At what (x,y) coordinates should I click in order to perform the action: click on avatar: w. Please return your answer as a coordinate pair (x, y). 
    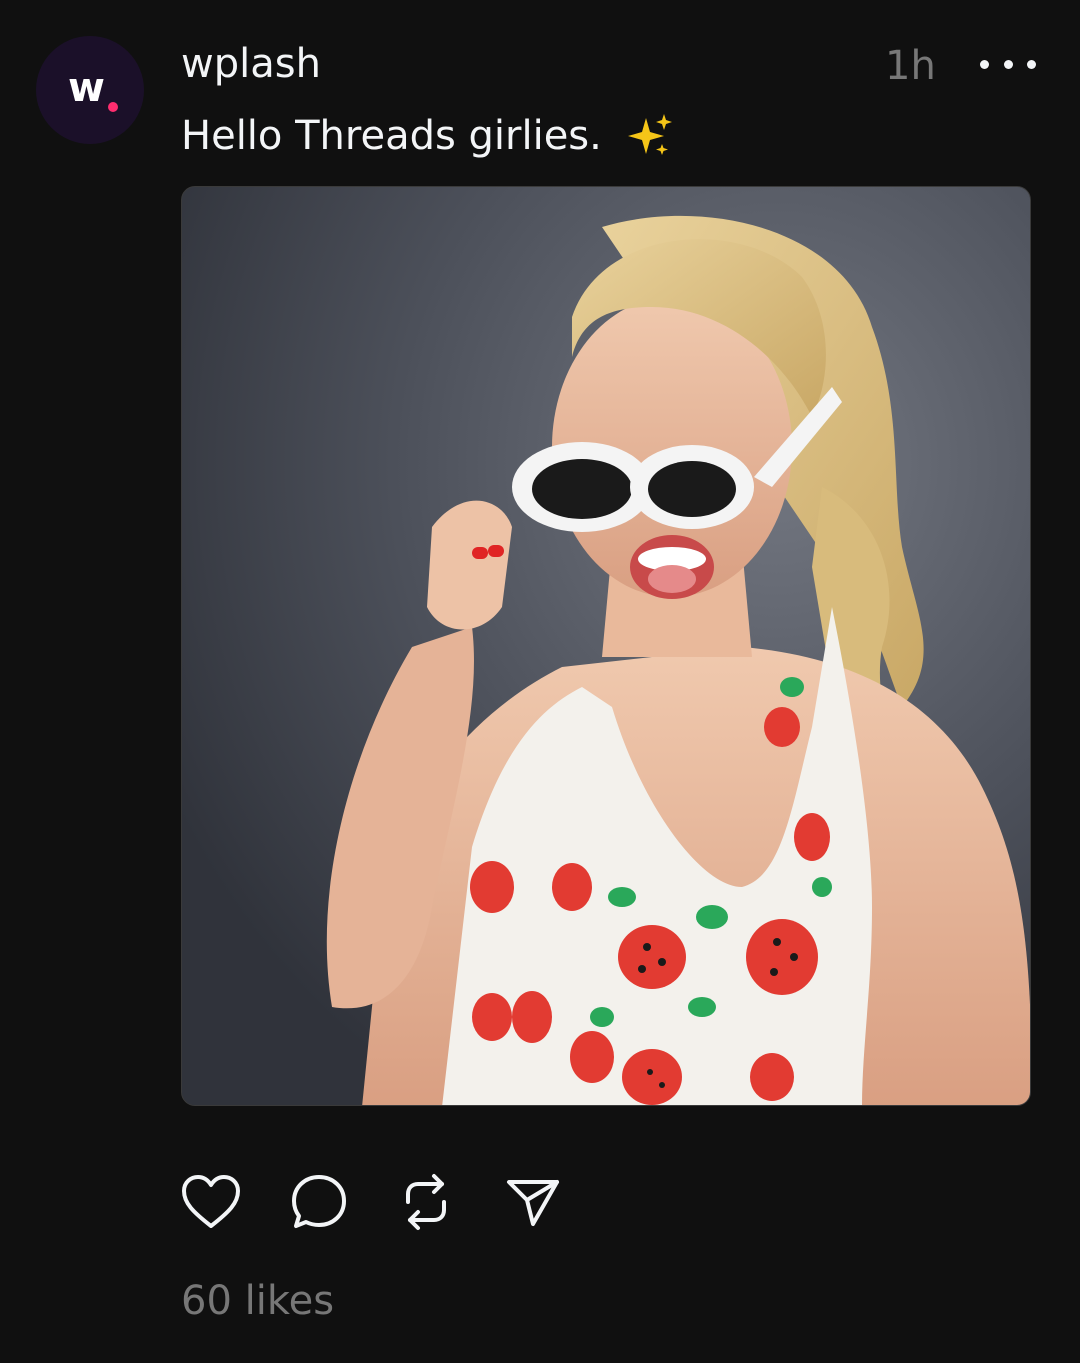
    Looking at the image, I should click on (90, 90).